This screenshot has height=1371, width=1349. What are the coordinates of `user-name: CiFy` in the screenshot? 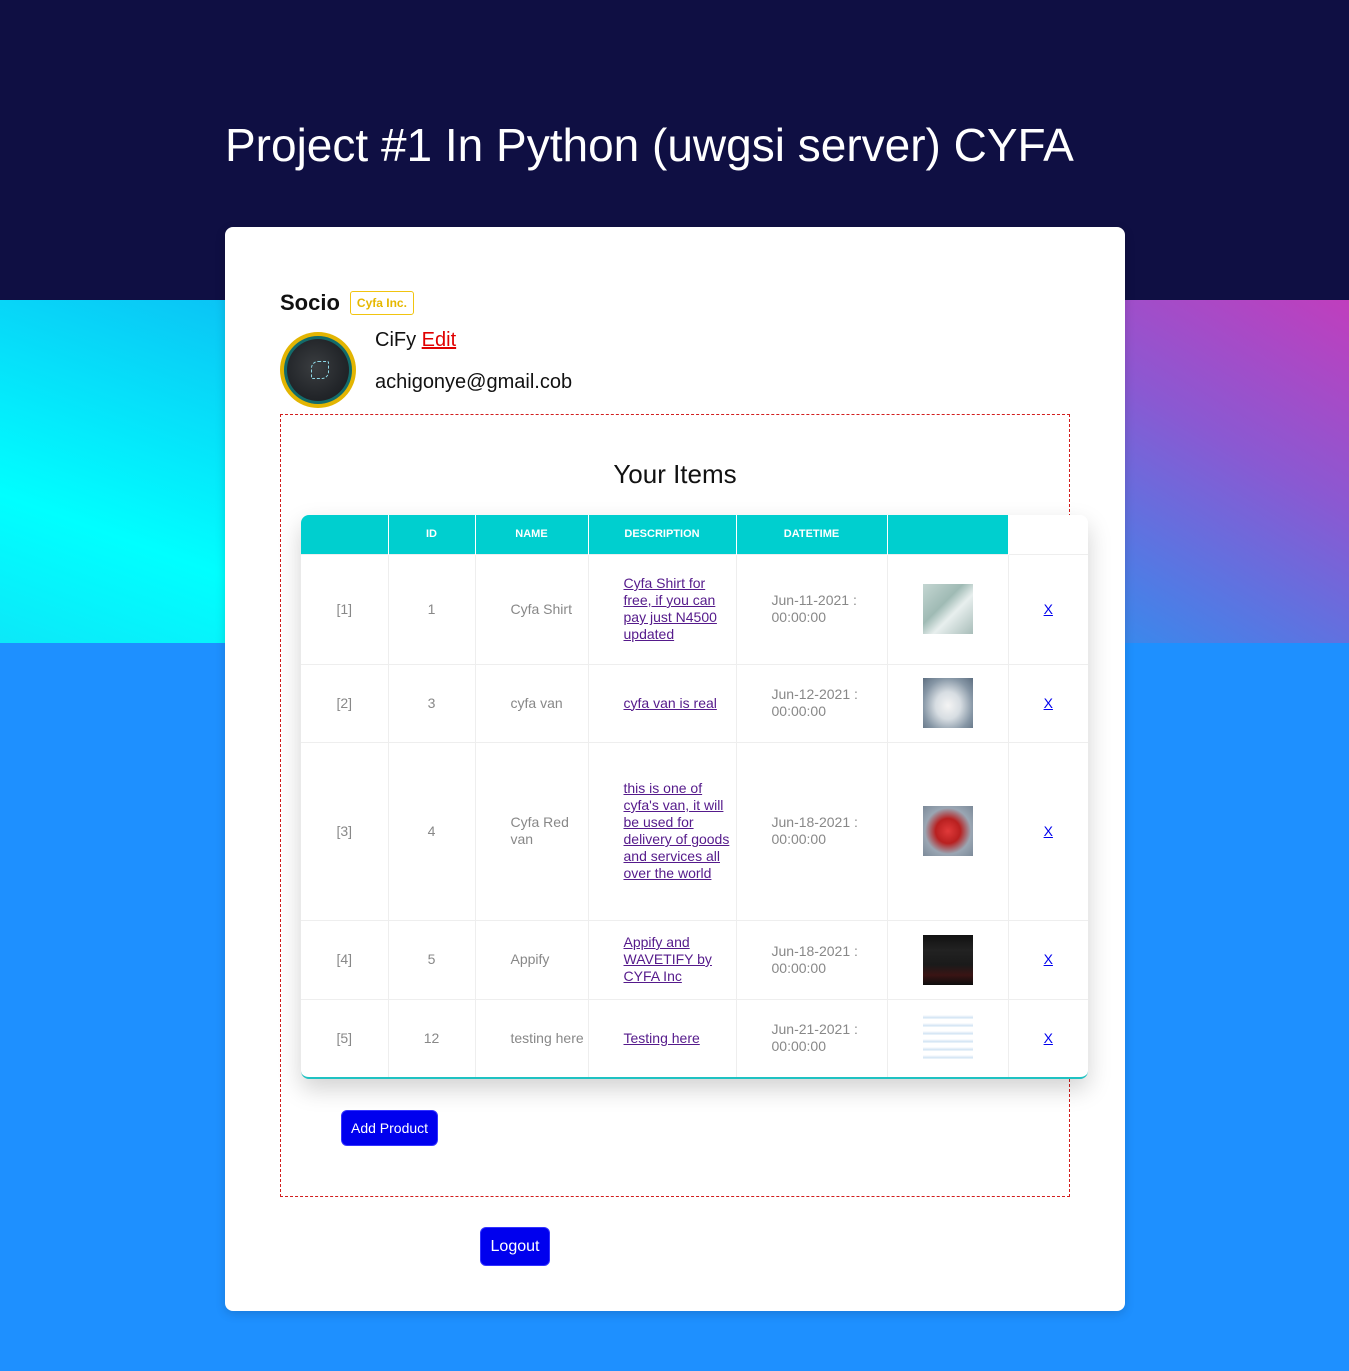 It's located at (396, 340).